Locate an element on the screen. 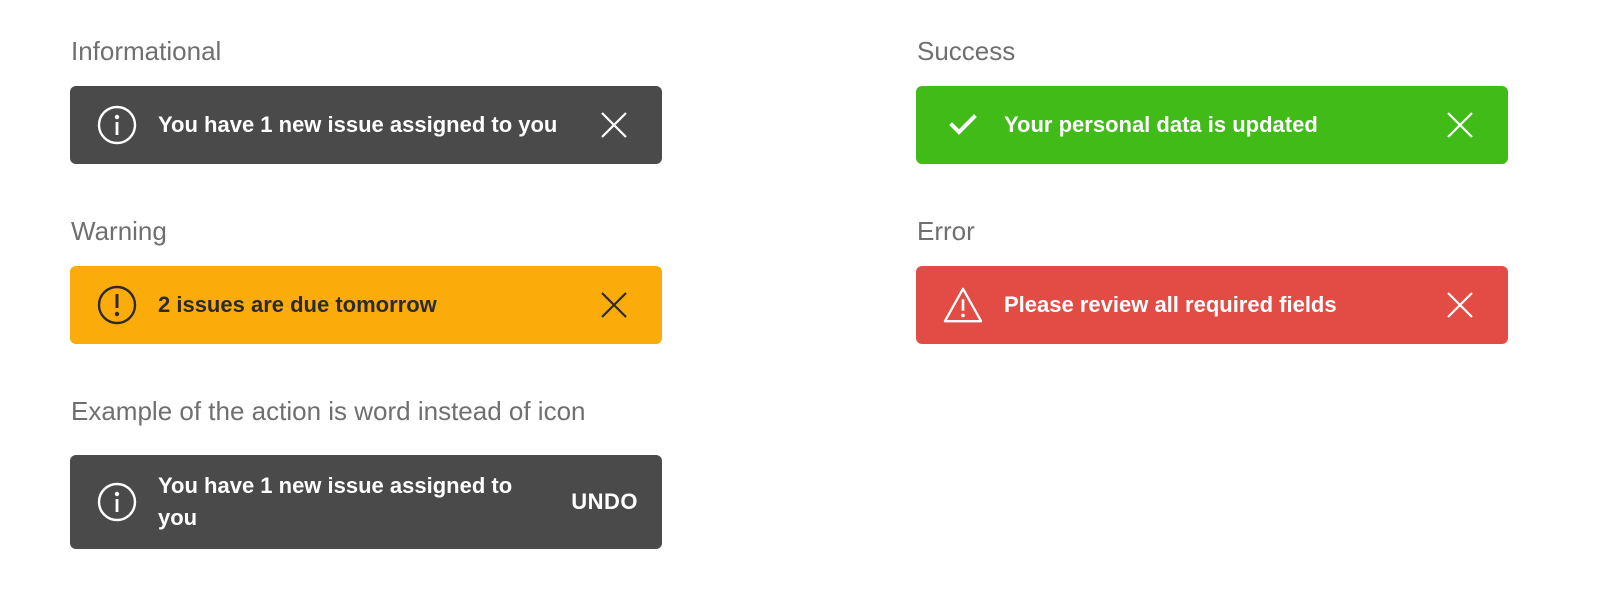  error-toast: Please review all required fields is located at coordinates (1212, 305).